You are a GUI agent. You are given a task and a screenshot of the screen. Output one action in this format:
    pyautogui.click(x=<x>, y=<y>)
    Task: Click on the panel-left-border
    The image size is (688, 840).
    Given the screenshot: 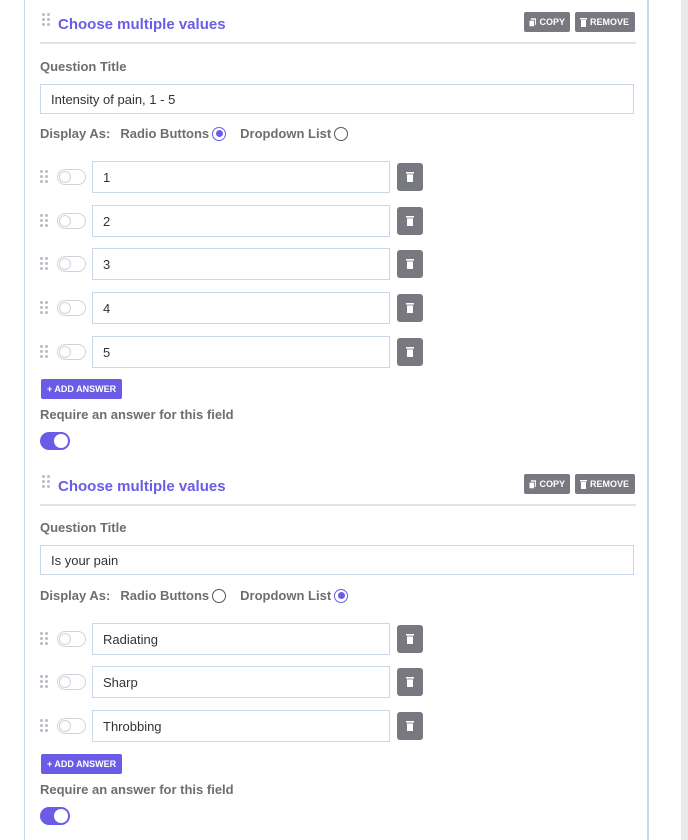 What is the action you would take?
    pyautogui.click(x=24, y=420)
    